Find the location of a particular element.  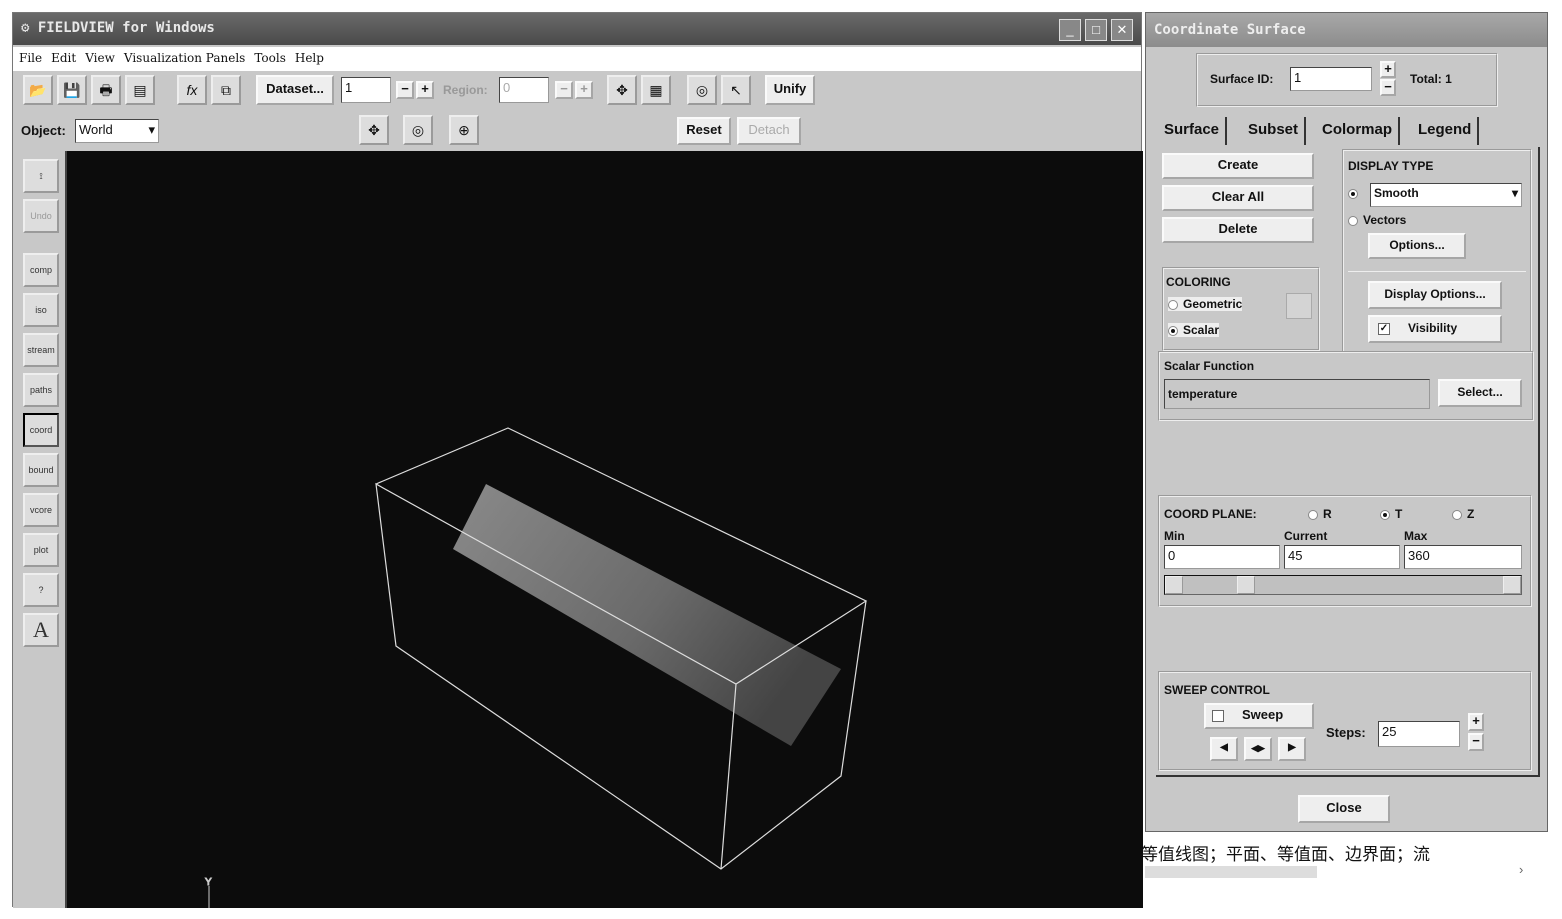

steps-plus-button: + is located at coordinates (1476, 722).